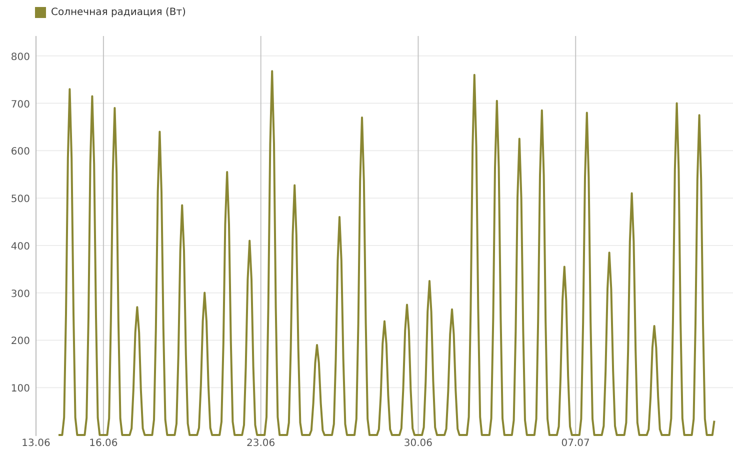 Image resolution: width=733 pixels, height=451 pixels. Describe the element at coordinates (20, 57) in the screenshot. I see `y-tick-label: 800` at that location.